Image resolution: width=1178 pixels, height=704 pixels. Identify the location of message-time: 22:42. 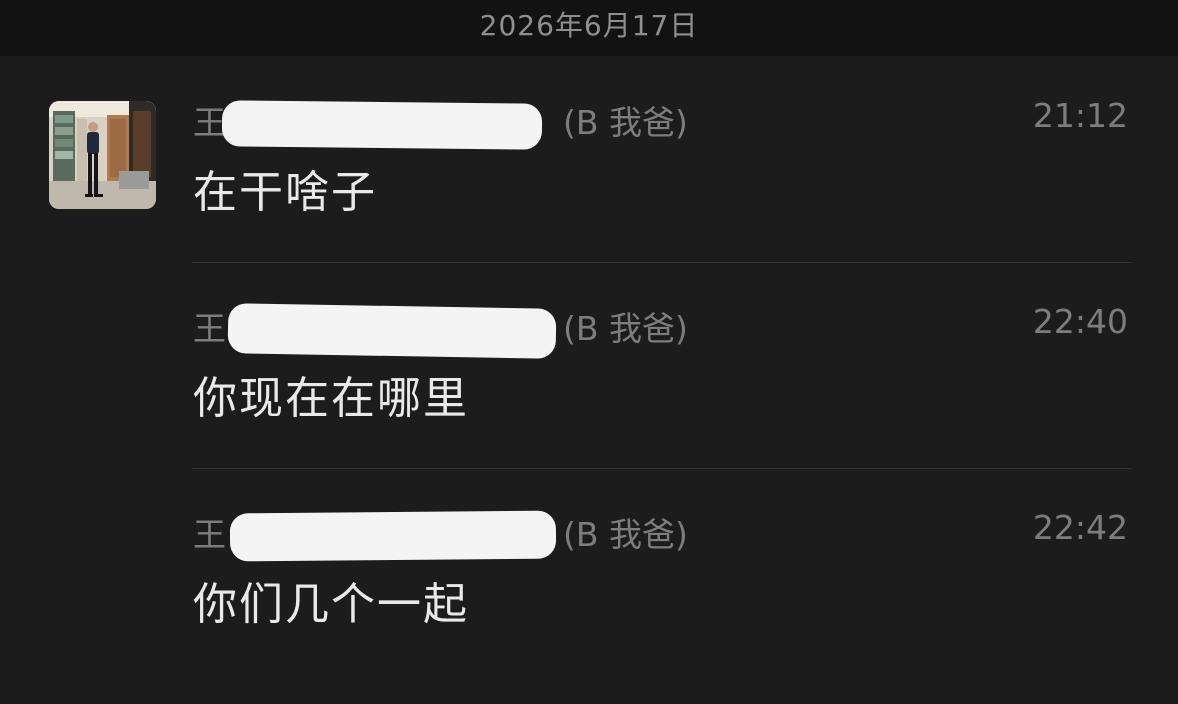
(1080, 527).